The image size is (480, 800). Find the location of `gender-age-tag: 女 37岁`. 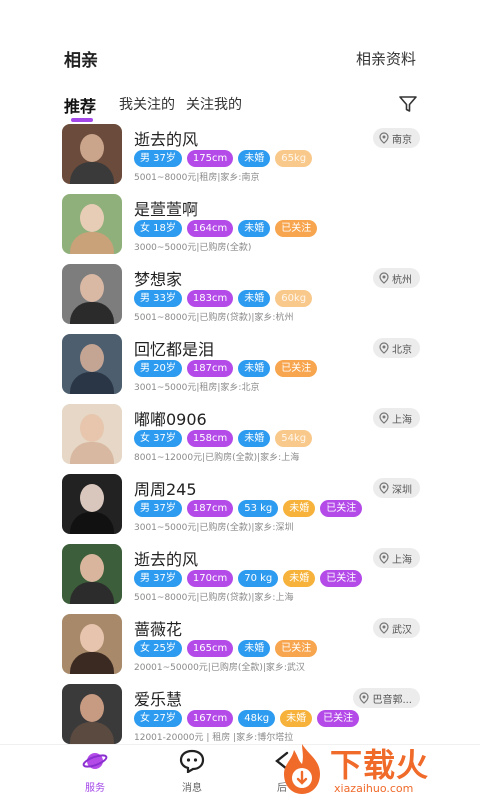

gender-age-tag: 女 37岁 is located at coordinates (158, 438).